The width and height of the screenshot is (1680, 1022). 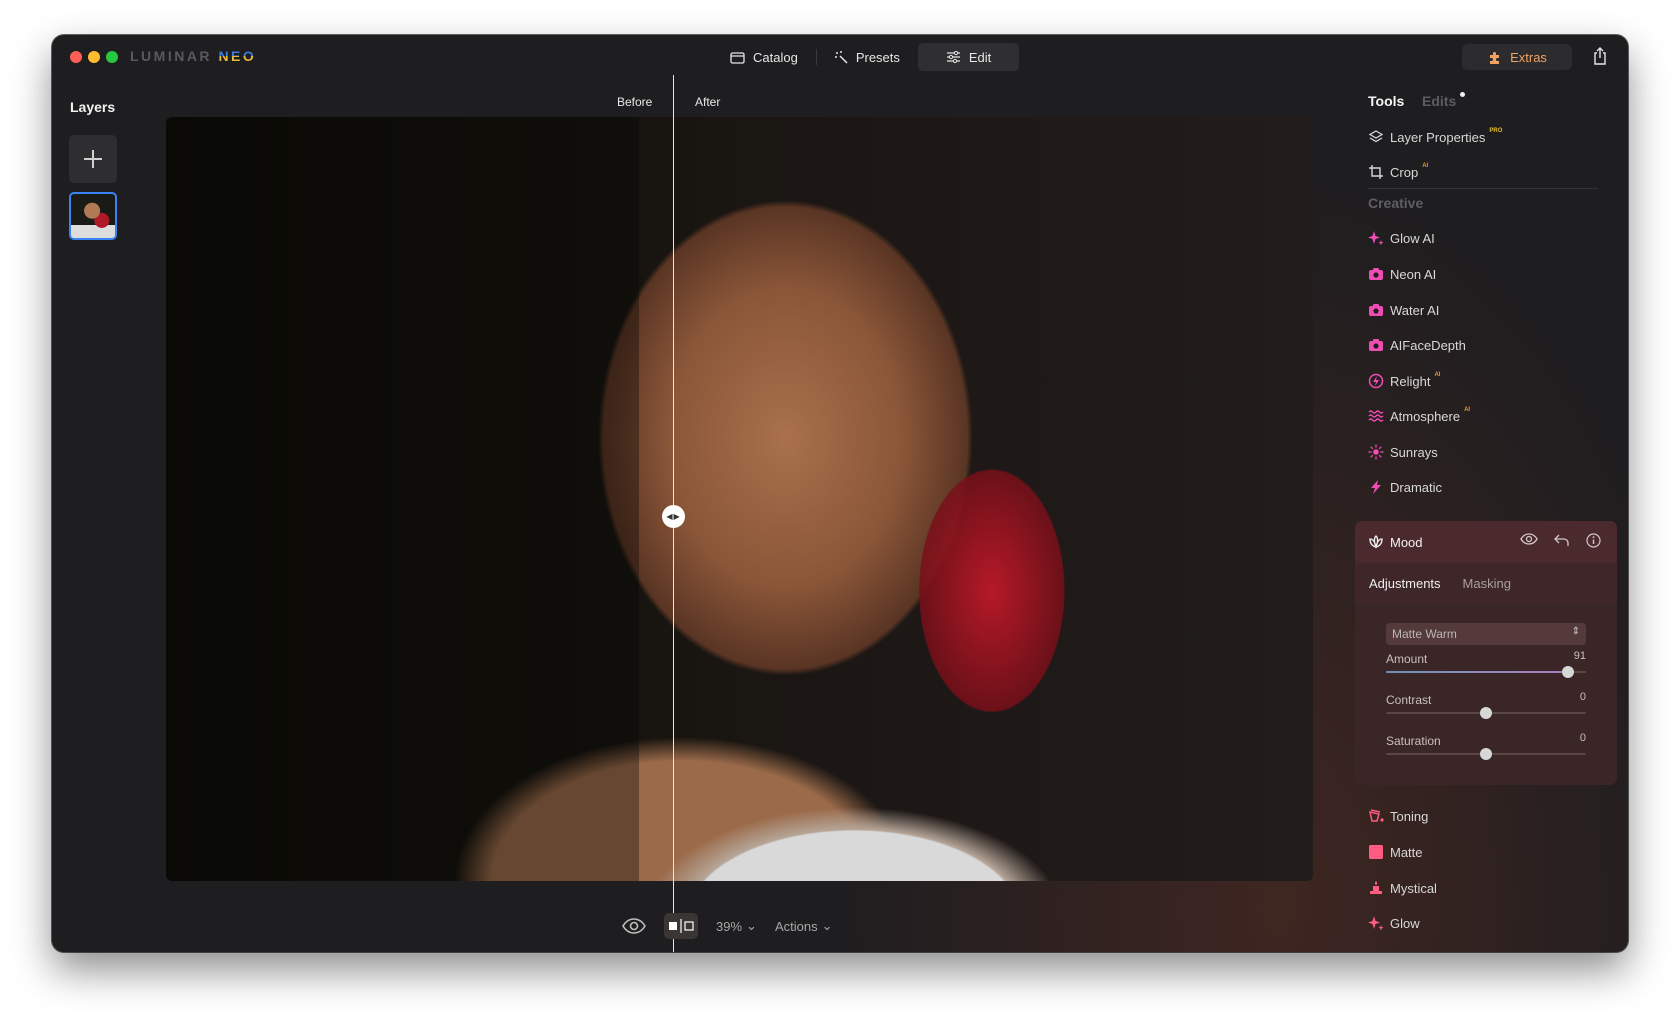 I want to click on tool-dramatic: Dramatic, so click(x=1405, y=487).